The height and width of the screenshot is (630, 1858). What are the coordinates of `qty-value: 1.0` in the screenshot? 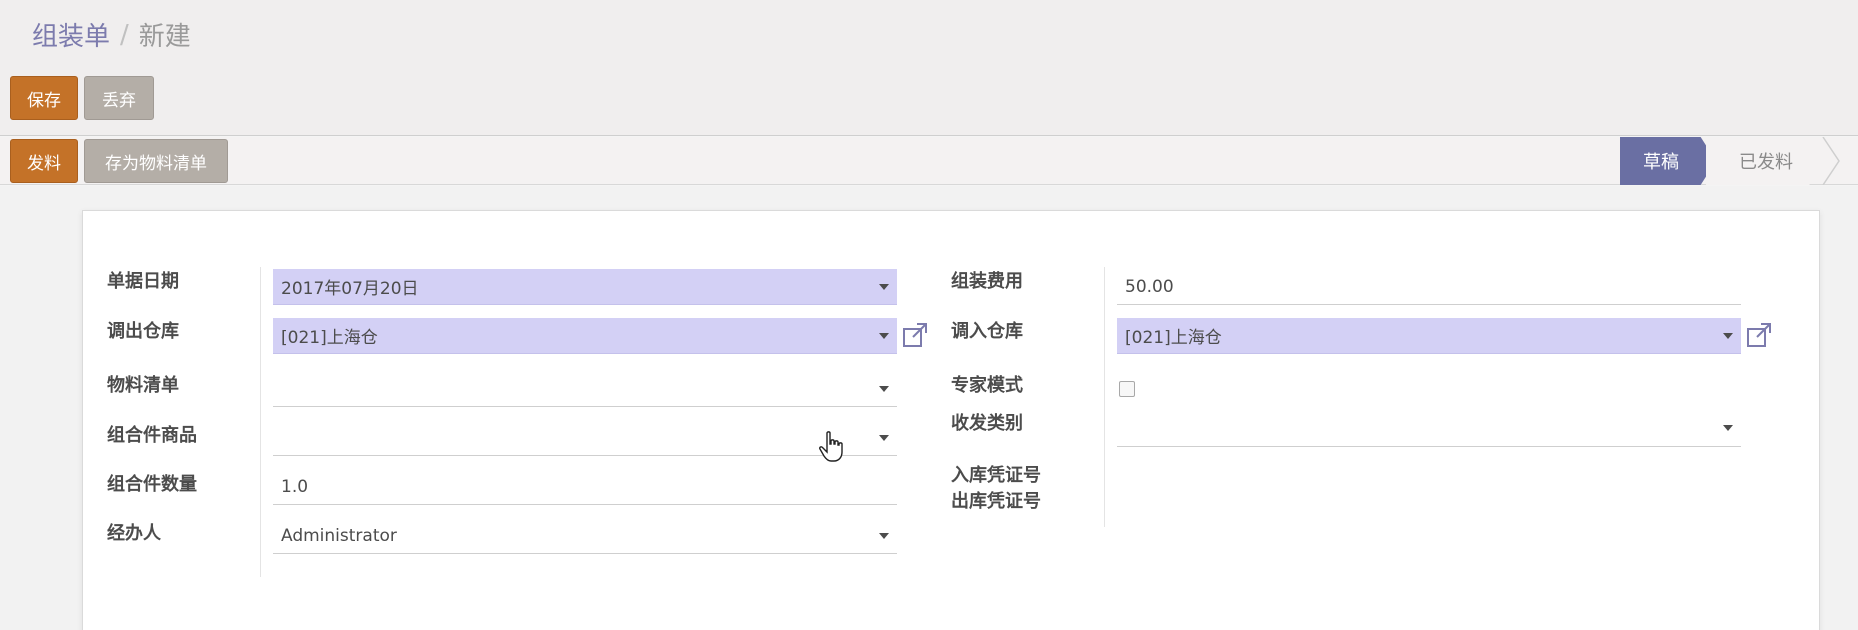 It's located at (295, 486).